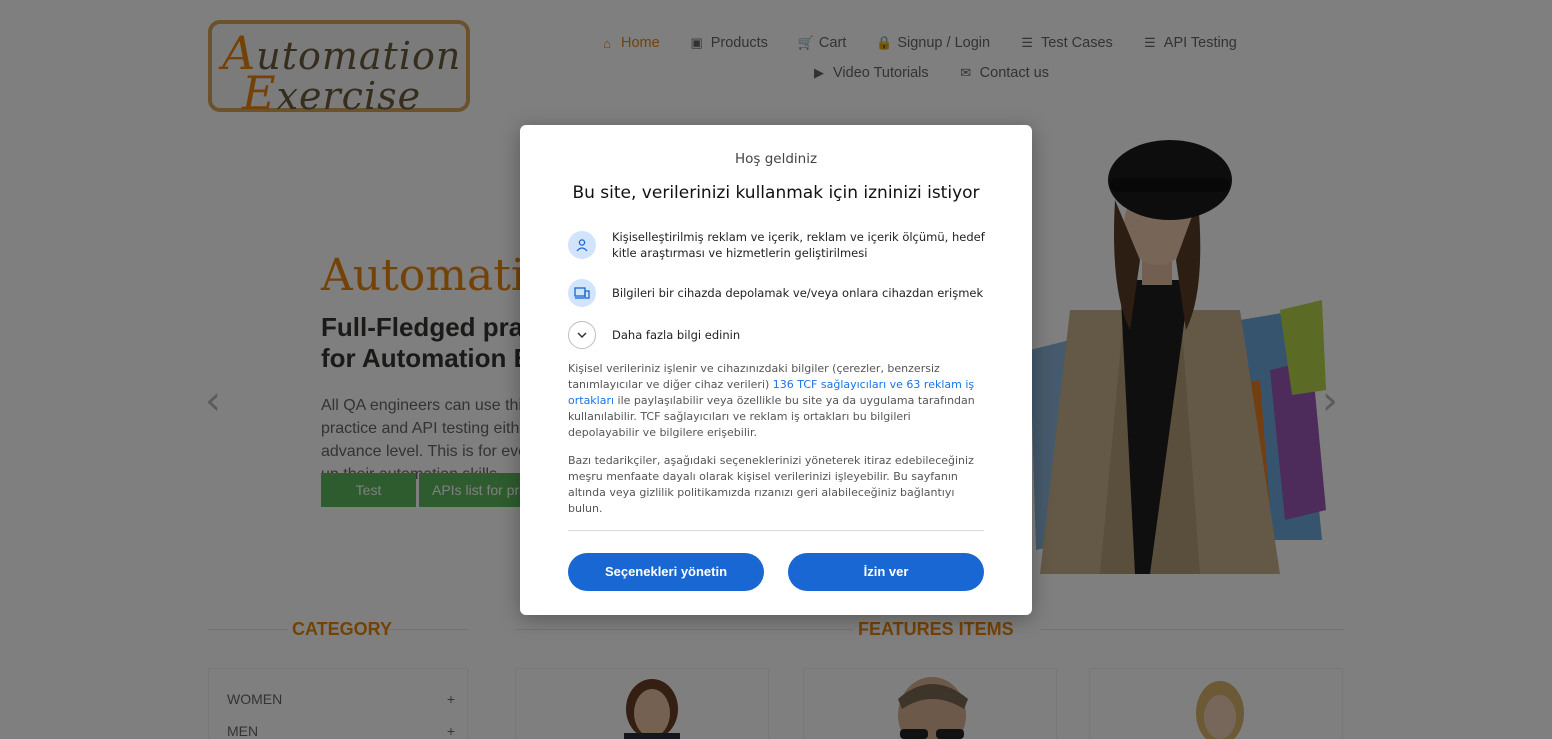 Image resolution: width=1552 pixels, height=739 pixels. I want to click on consent-learn-more: Daha fazla bilgi edinin, so click(778, 335).